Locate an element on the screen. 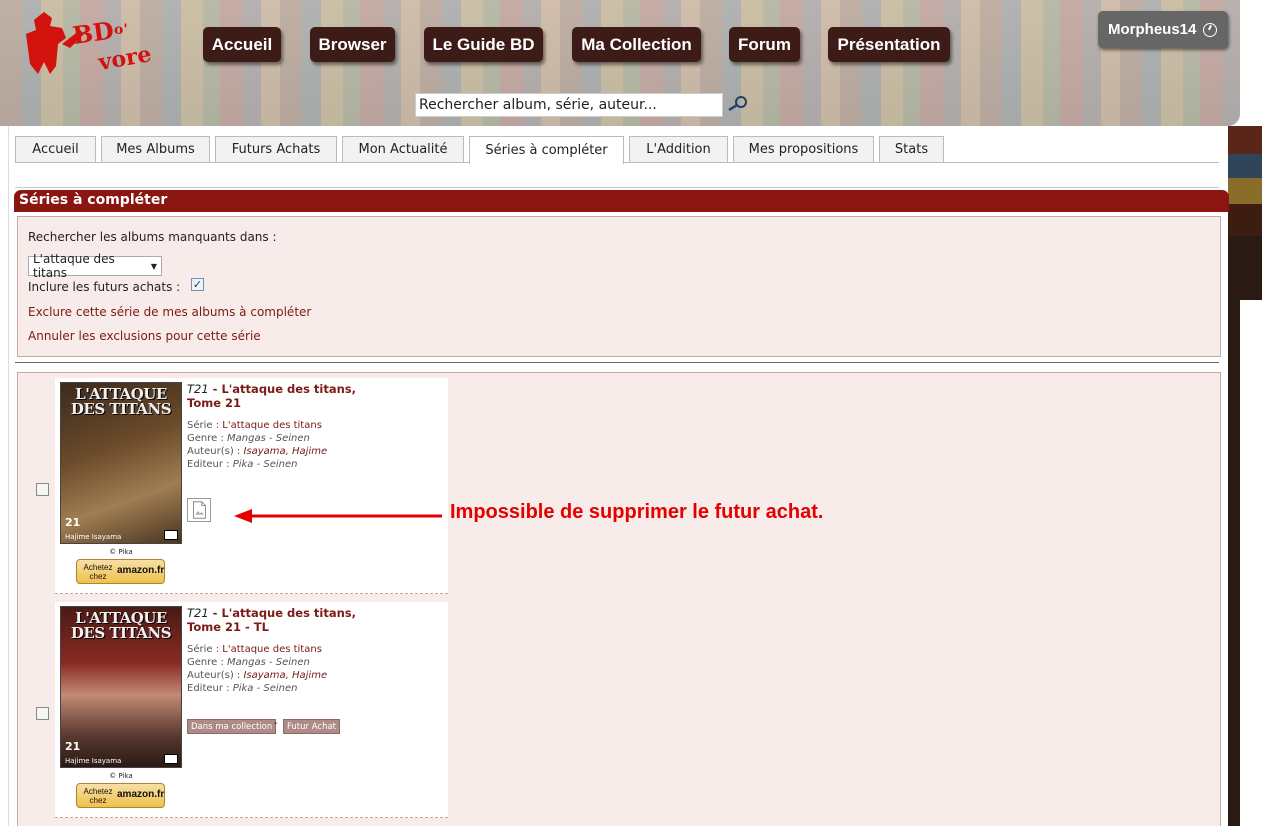 Image resolution: width=1262 pixels, height=826 pixels. nav-browser: Browser is located at coordinates (352, 44).